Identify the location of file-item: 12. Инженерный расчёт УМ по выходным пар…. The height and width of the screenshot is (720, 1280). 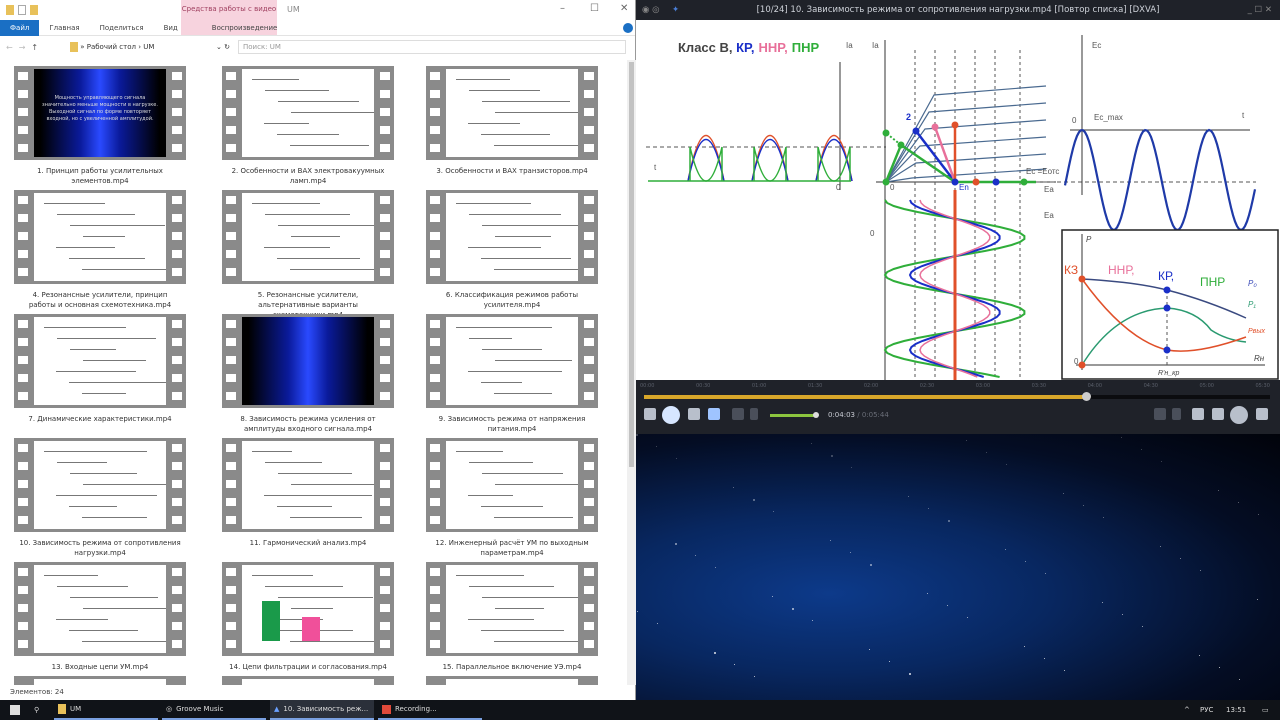
(512, 498).